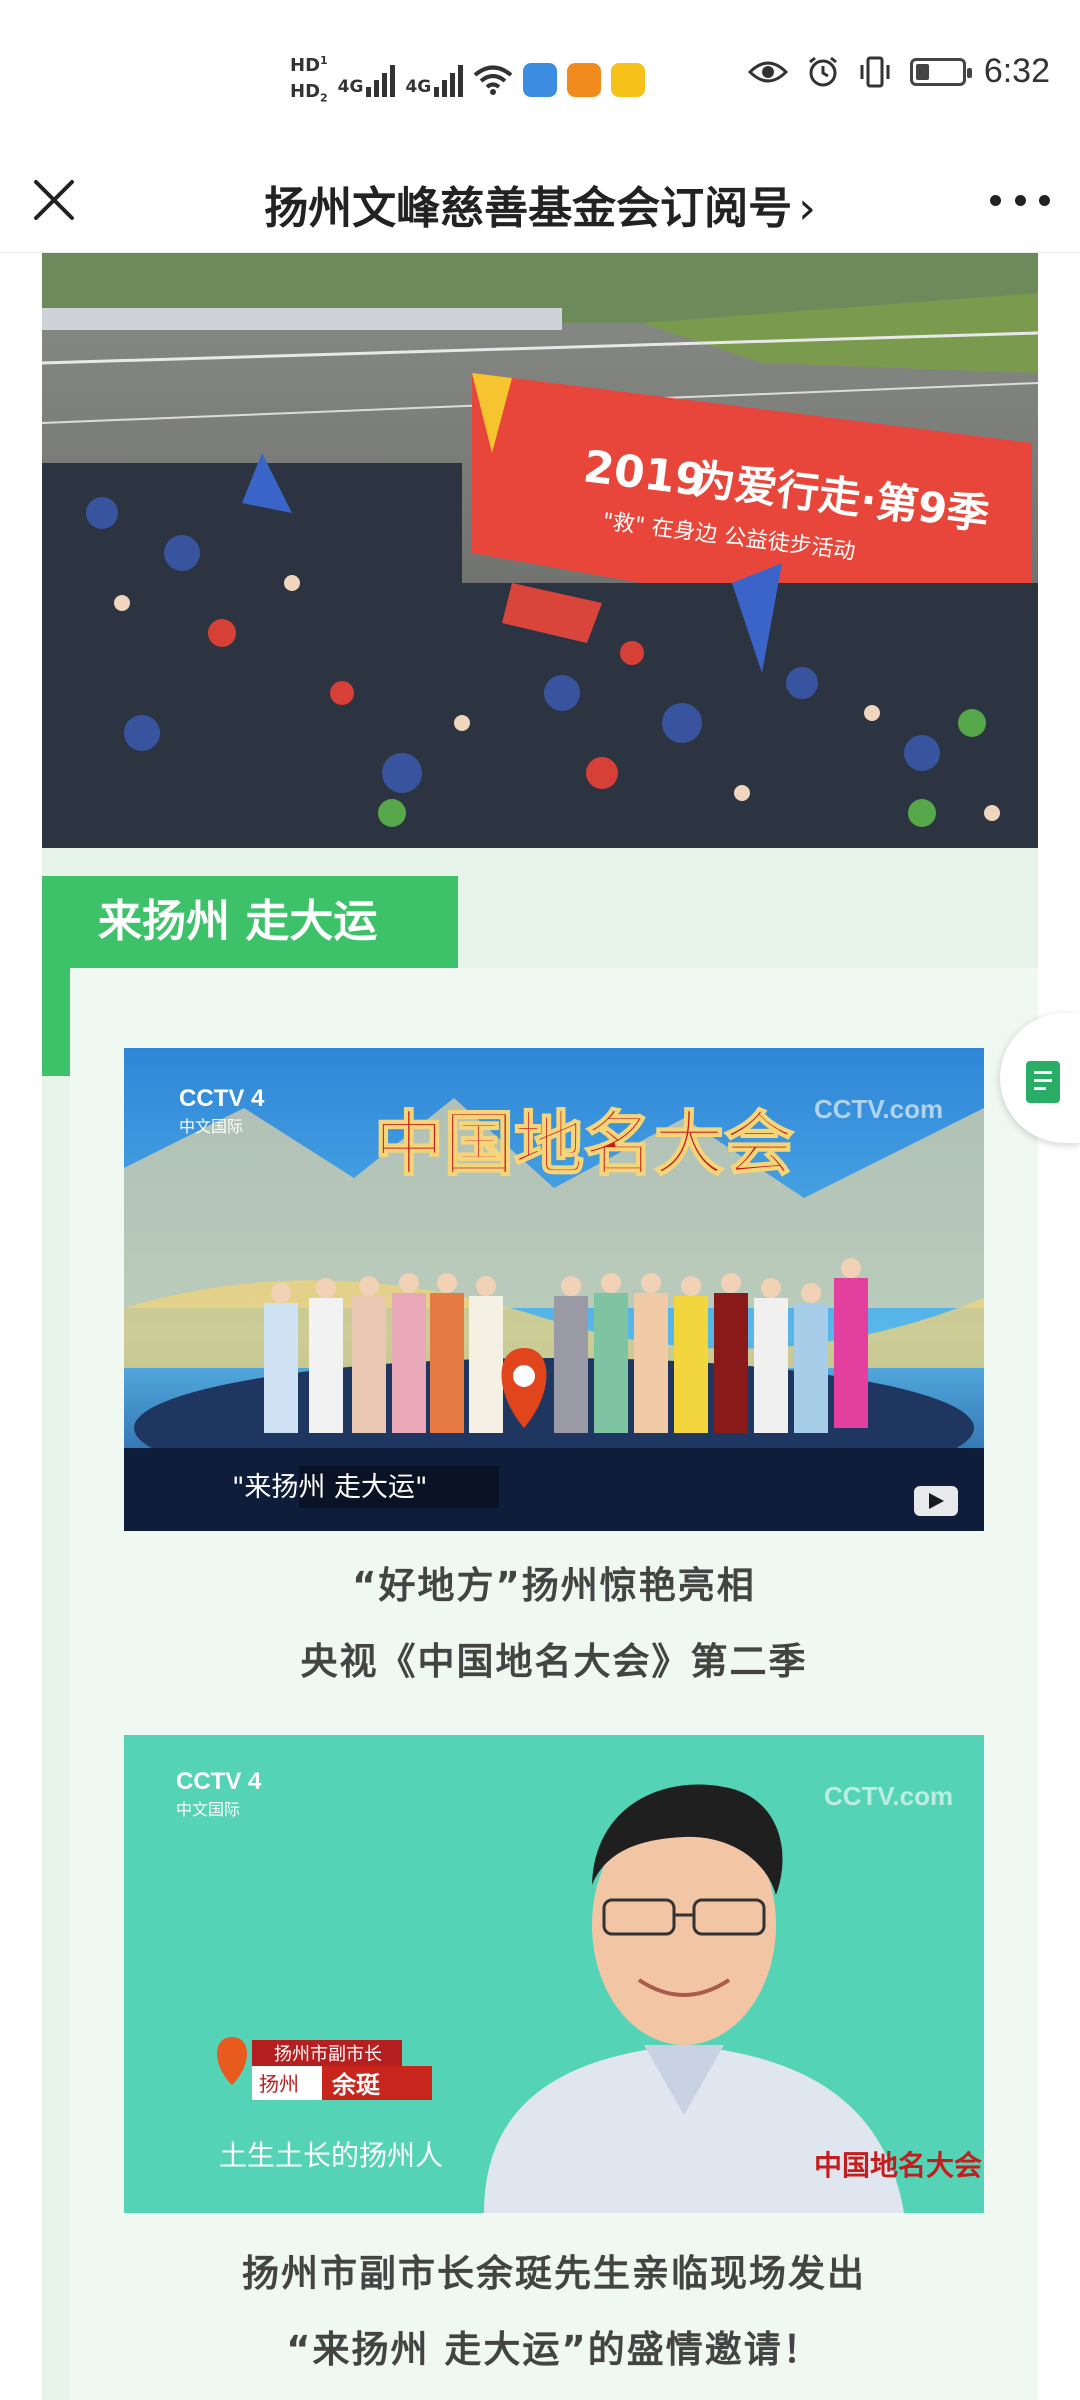  Describe the element at coordinates (219, 1781) in the screenshot. I see `channel-logo-2: CCTV 4` at that location.